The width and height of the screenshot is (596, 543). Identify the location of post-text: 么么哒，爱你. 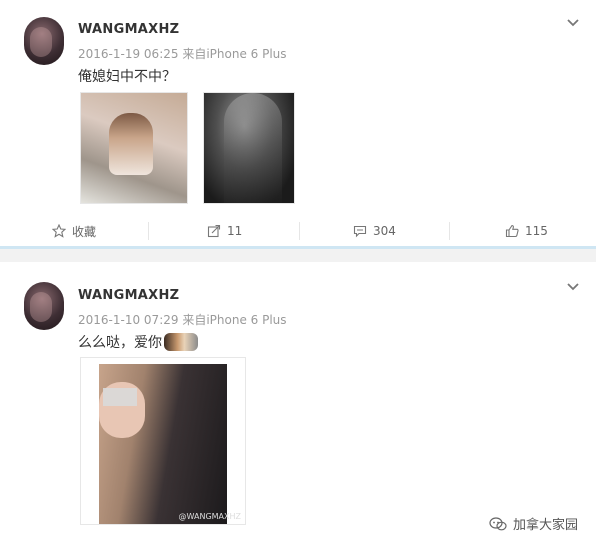
(120, 343).